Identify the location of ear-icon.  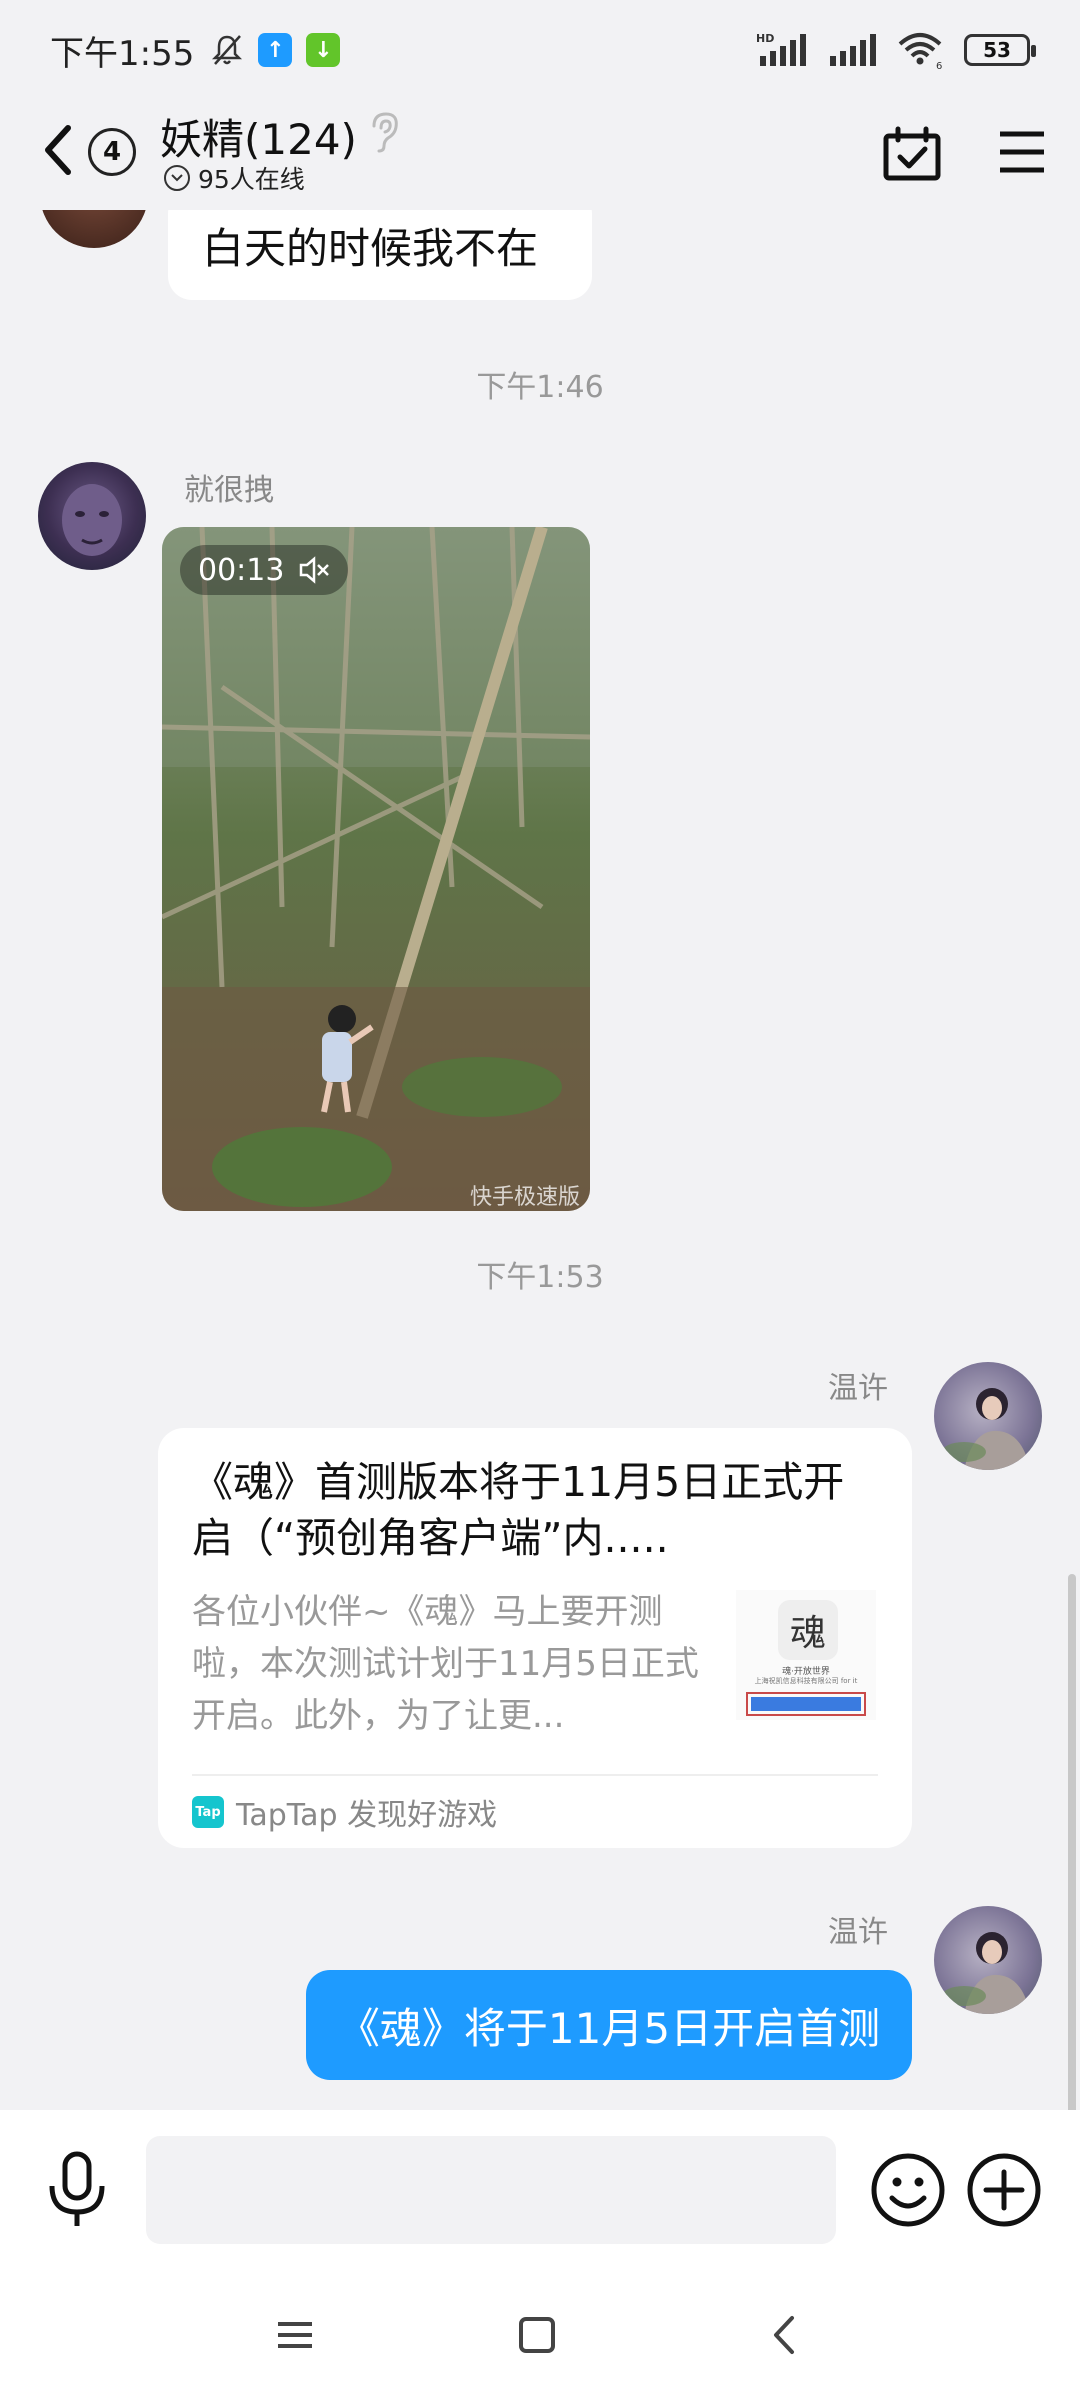
(384, 132).